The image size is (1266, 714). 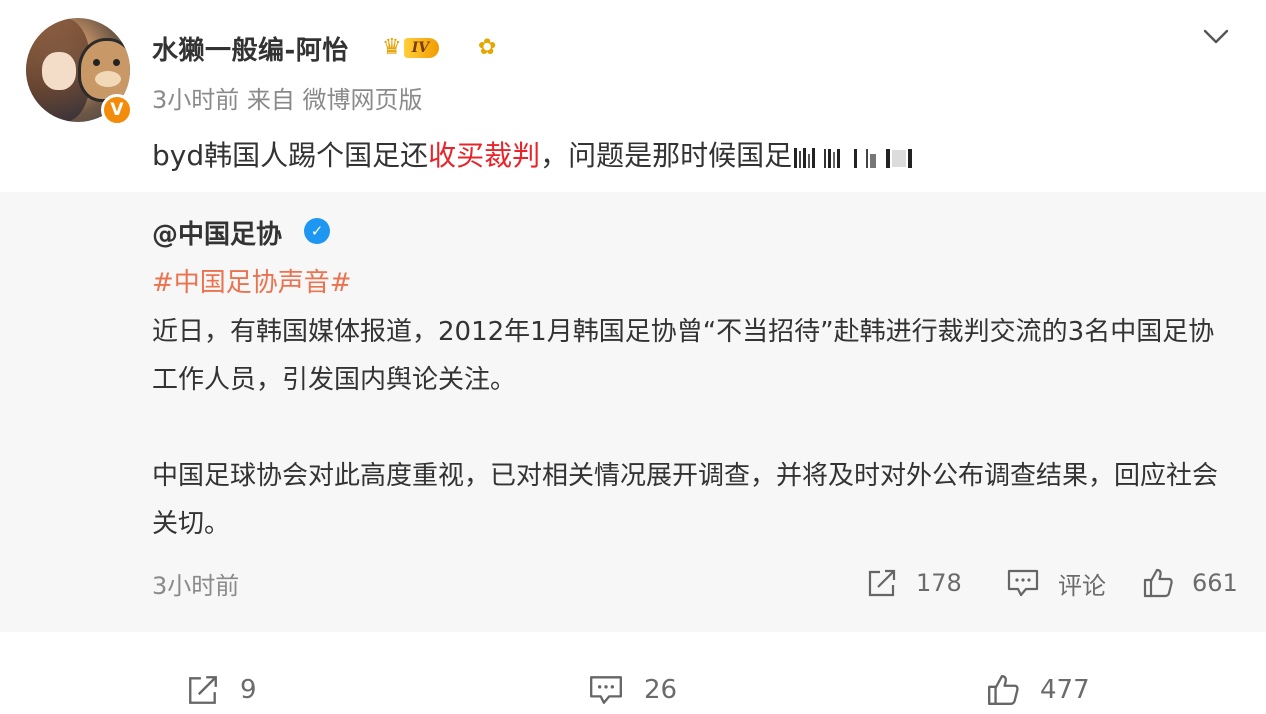 I want to click on post-text-part: byd韩国人踢个国足还, so click(x=290, y=155).